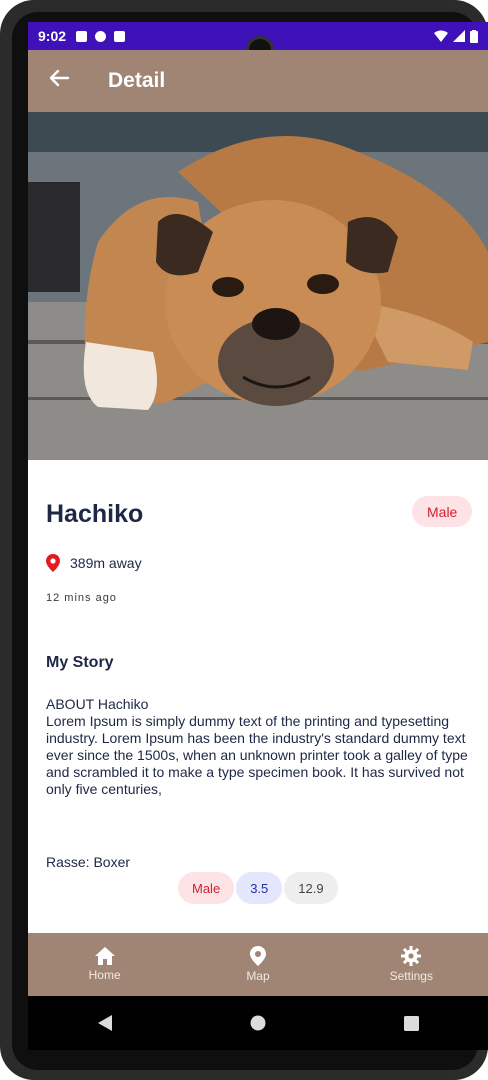 Image resolution: width=488 pixels, height=1080 pixels. Describe the element at coordinates (97, 704) in the screenshot. I see `story-heading: ABOUT Hachiko` at that location.